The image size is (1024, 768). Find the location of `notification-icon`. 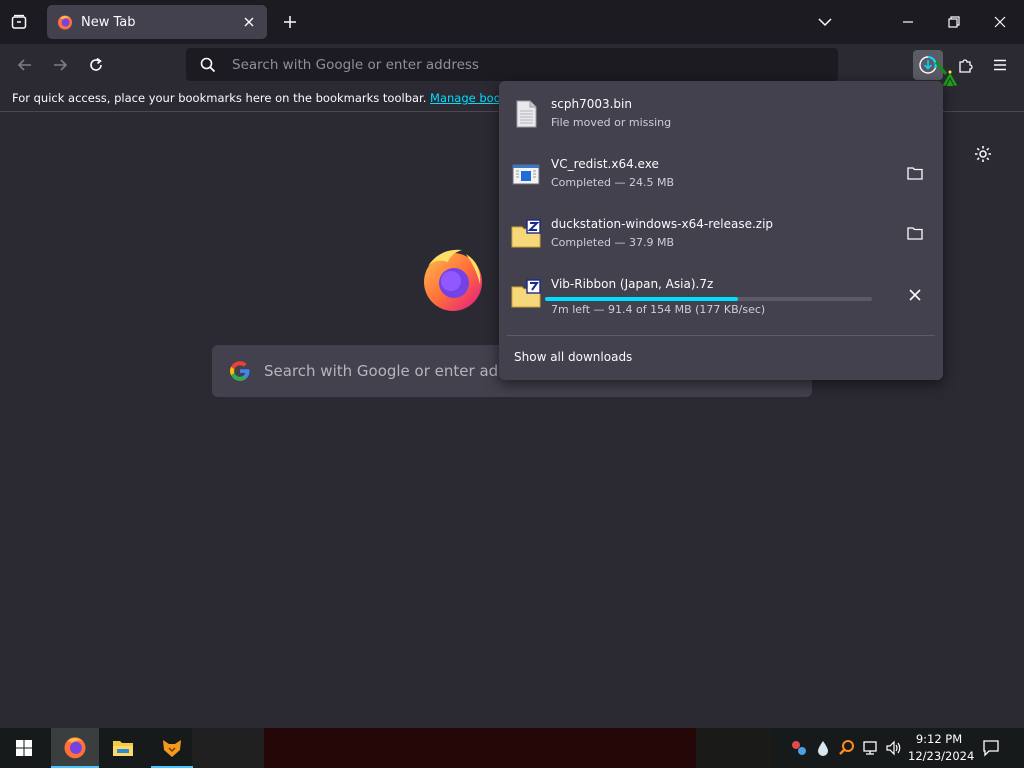

notification-icon is located at coordinates (991, 748).